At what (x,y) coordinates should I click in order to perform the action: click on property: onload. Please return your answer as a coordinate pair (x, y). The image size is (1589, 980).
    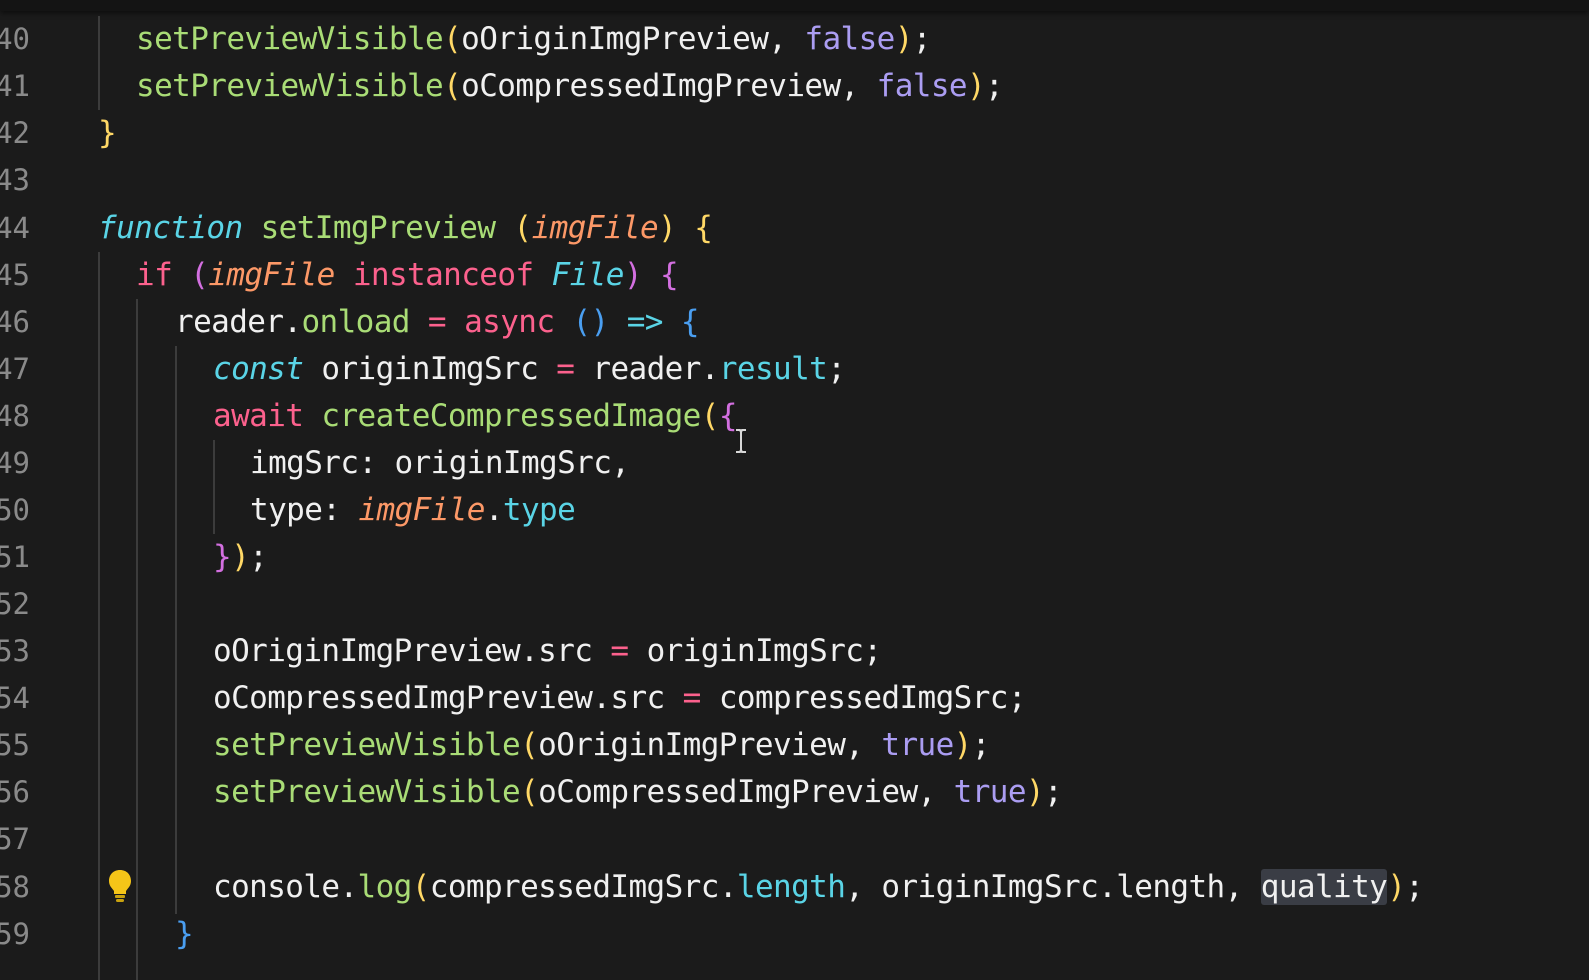
    Looking at the image, I should click on (355, 322).